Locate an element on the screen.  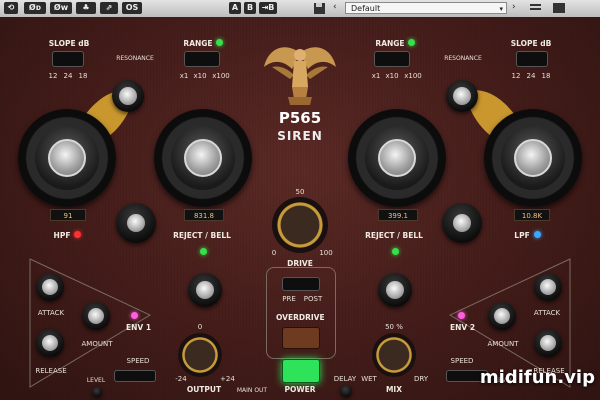
left-range-x1: x1 is located at coordinates (184, 76).